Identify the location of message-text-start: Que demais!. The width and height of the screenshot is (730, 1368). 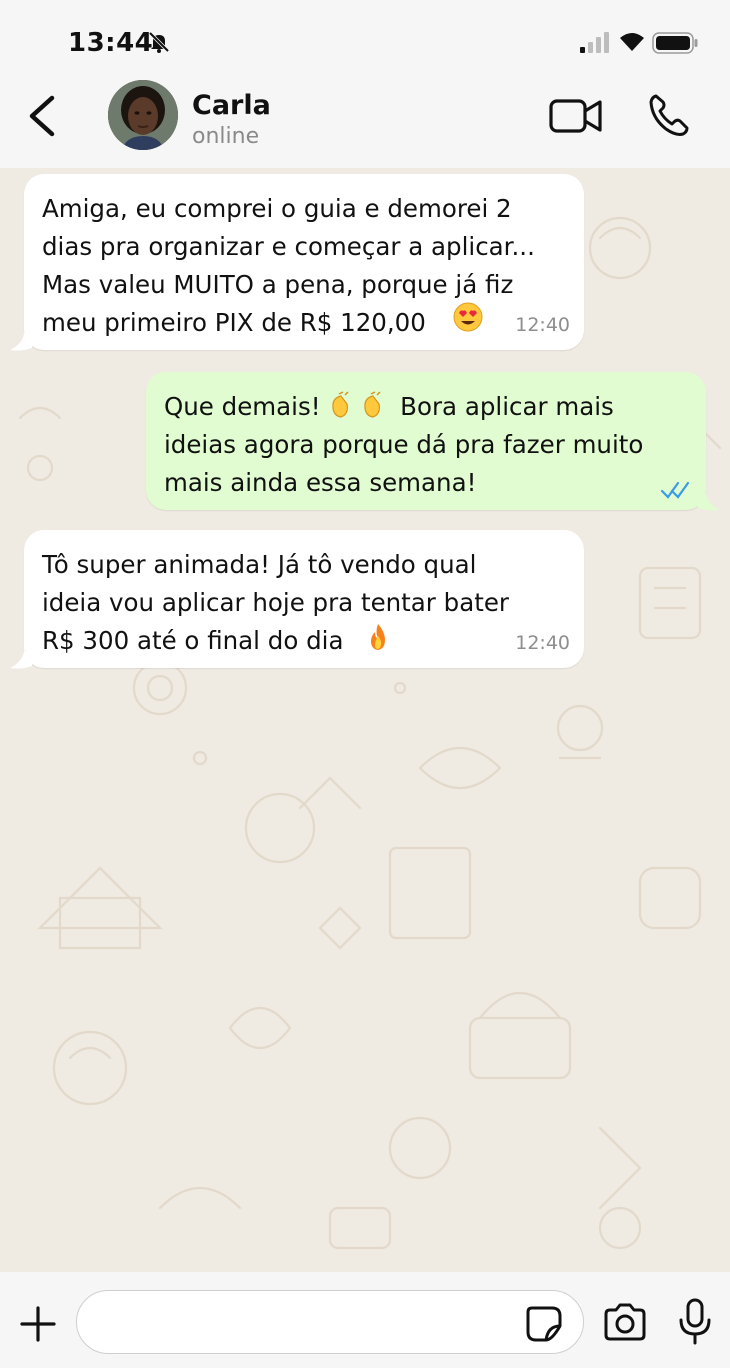
(242, 406).